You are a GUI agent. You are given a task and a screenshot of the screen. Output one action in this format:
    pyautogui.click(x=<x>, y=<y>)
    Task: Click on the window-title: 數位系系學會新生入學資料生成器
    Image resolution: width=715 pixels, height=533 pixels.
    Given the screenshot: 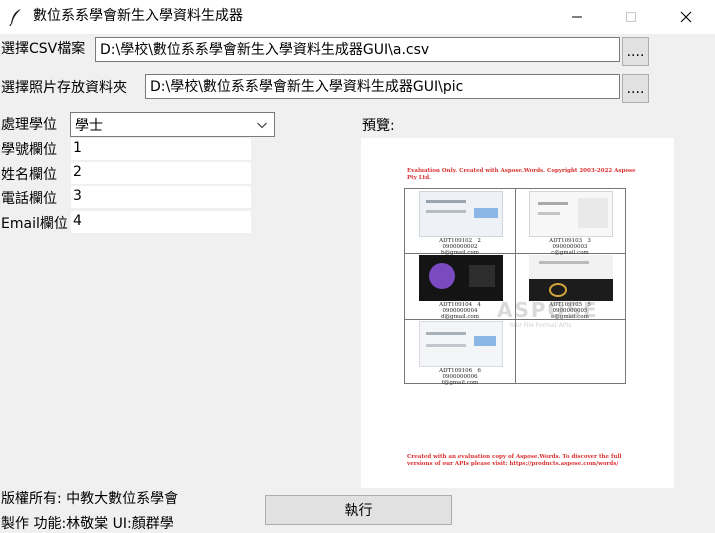 What is the action you would take?
    pyautogui.click(x=138, y=16)
    